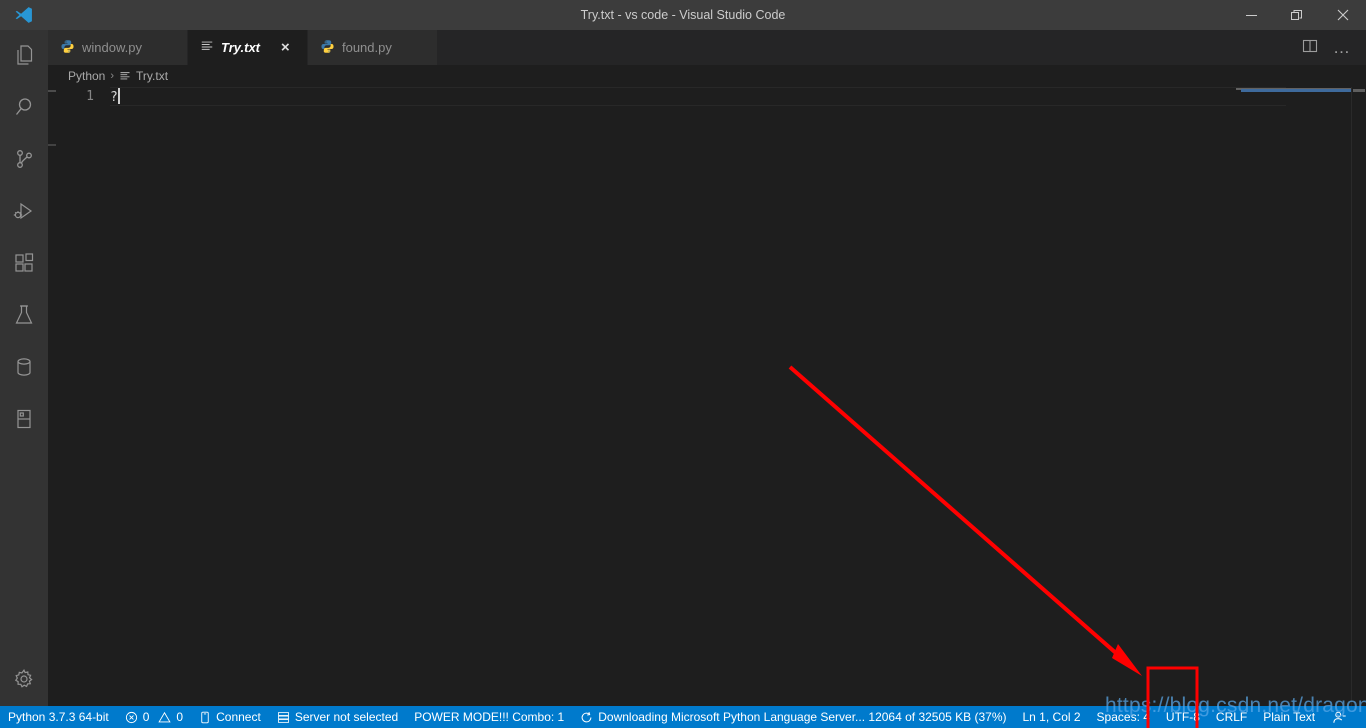 The width and height of the screenshot is (1366, 728). I want to click on status-server-selector: Server not selected, so click(337, 717).